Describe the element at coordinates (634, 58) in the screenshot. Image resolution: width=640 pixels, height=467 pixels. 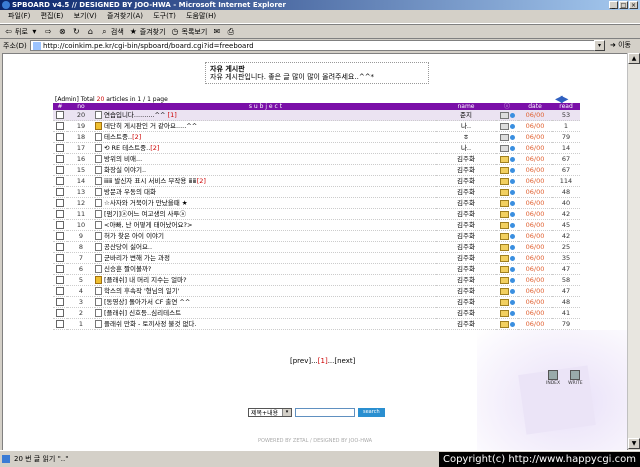
I see `scroll-up-icon: ▲` at that location.